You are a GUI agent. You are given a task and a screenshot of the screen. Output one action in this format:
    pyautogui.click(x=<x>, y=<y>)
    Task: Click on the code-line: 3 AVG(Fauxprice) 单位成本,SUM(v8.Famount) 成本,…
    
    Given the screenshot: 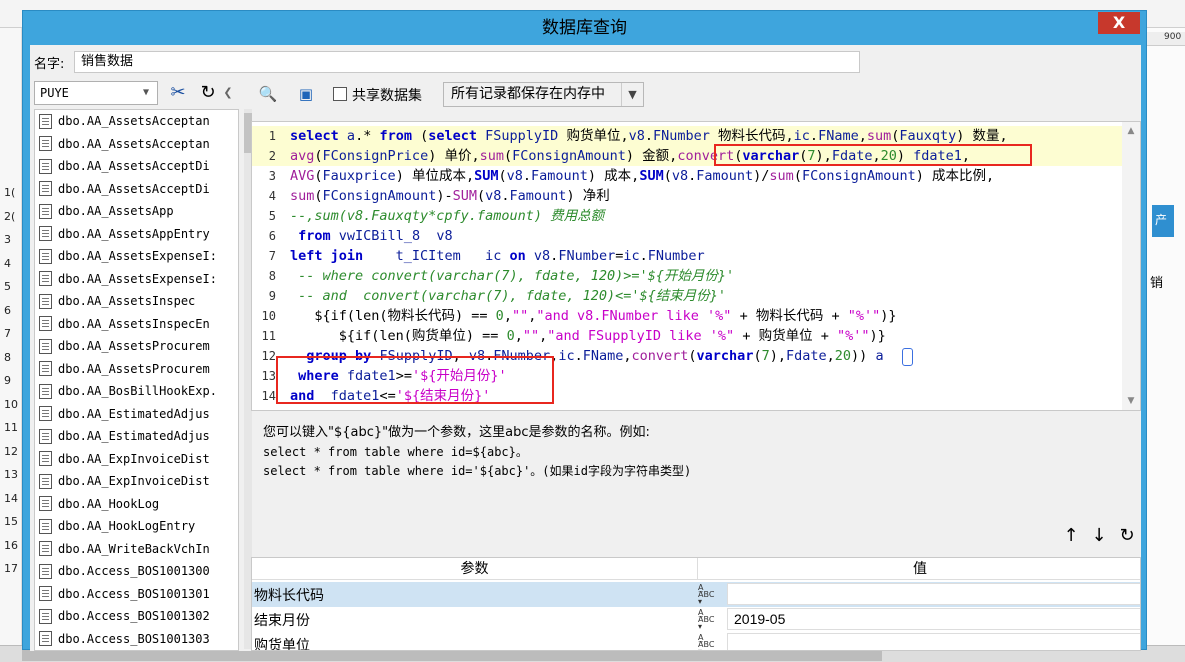 What is the action you would take?
    pyautogui.click(x=631, y=176)
    